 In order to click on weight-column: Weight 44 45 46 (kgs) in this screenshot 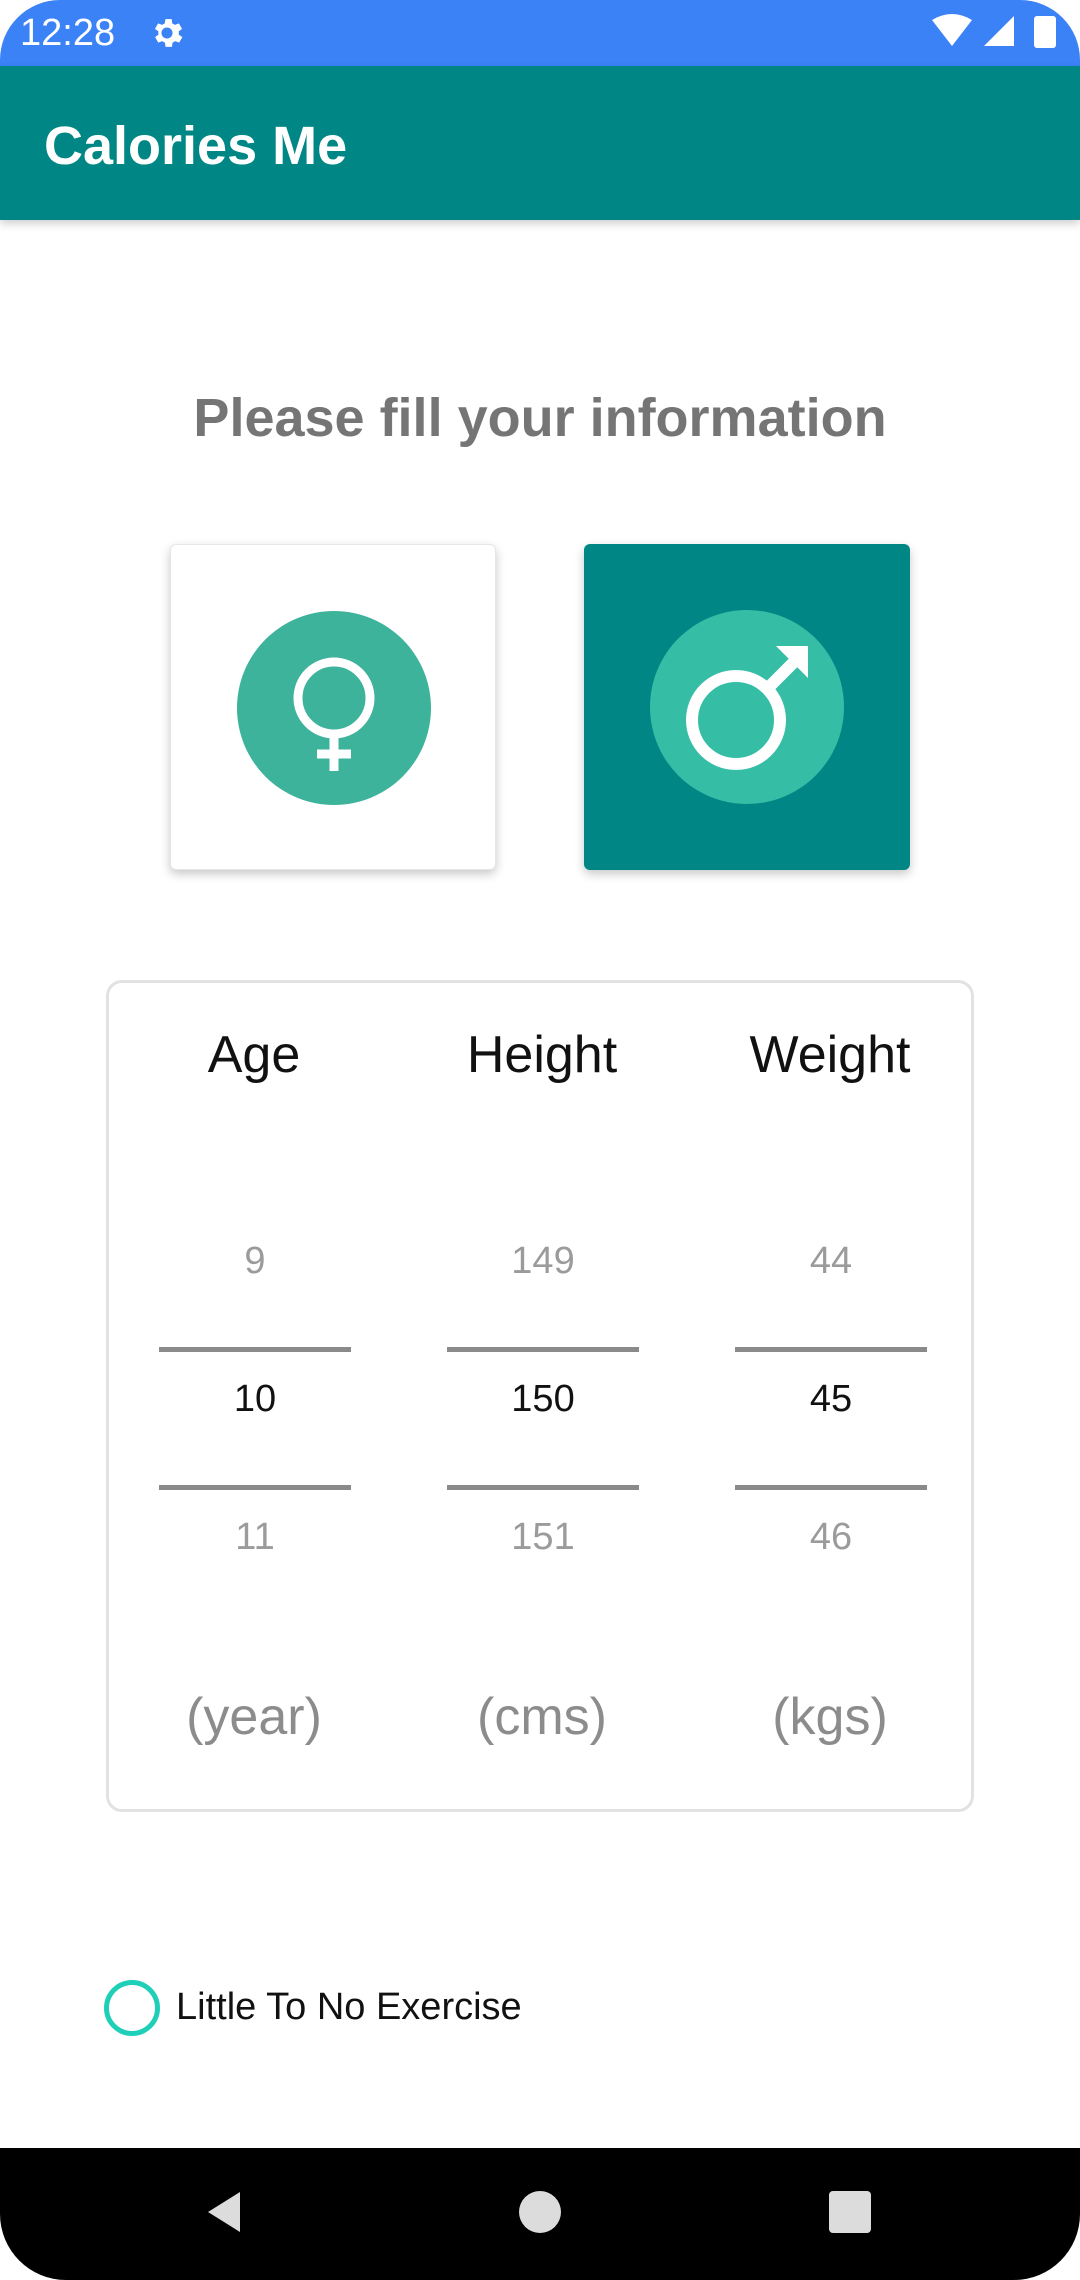, I will do `click(830, 1399)`.